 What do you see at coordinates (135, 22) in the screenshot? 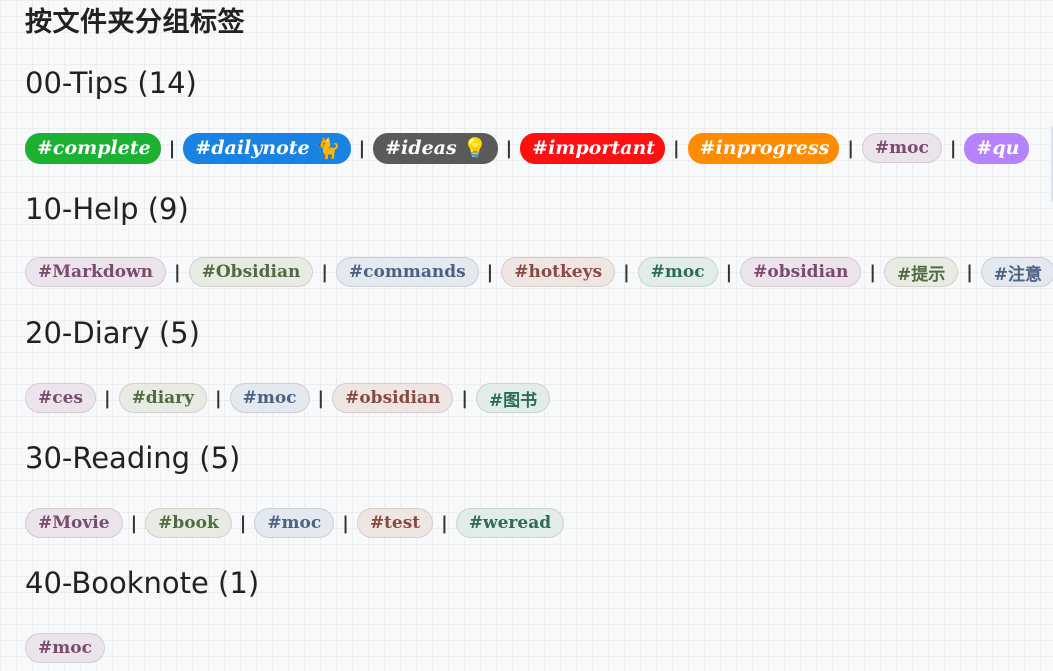
I see `page-title: 按文件夹分组标签` at bounding box center [135, 22].